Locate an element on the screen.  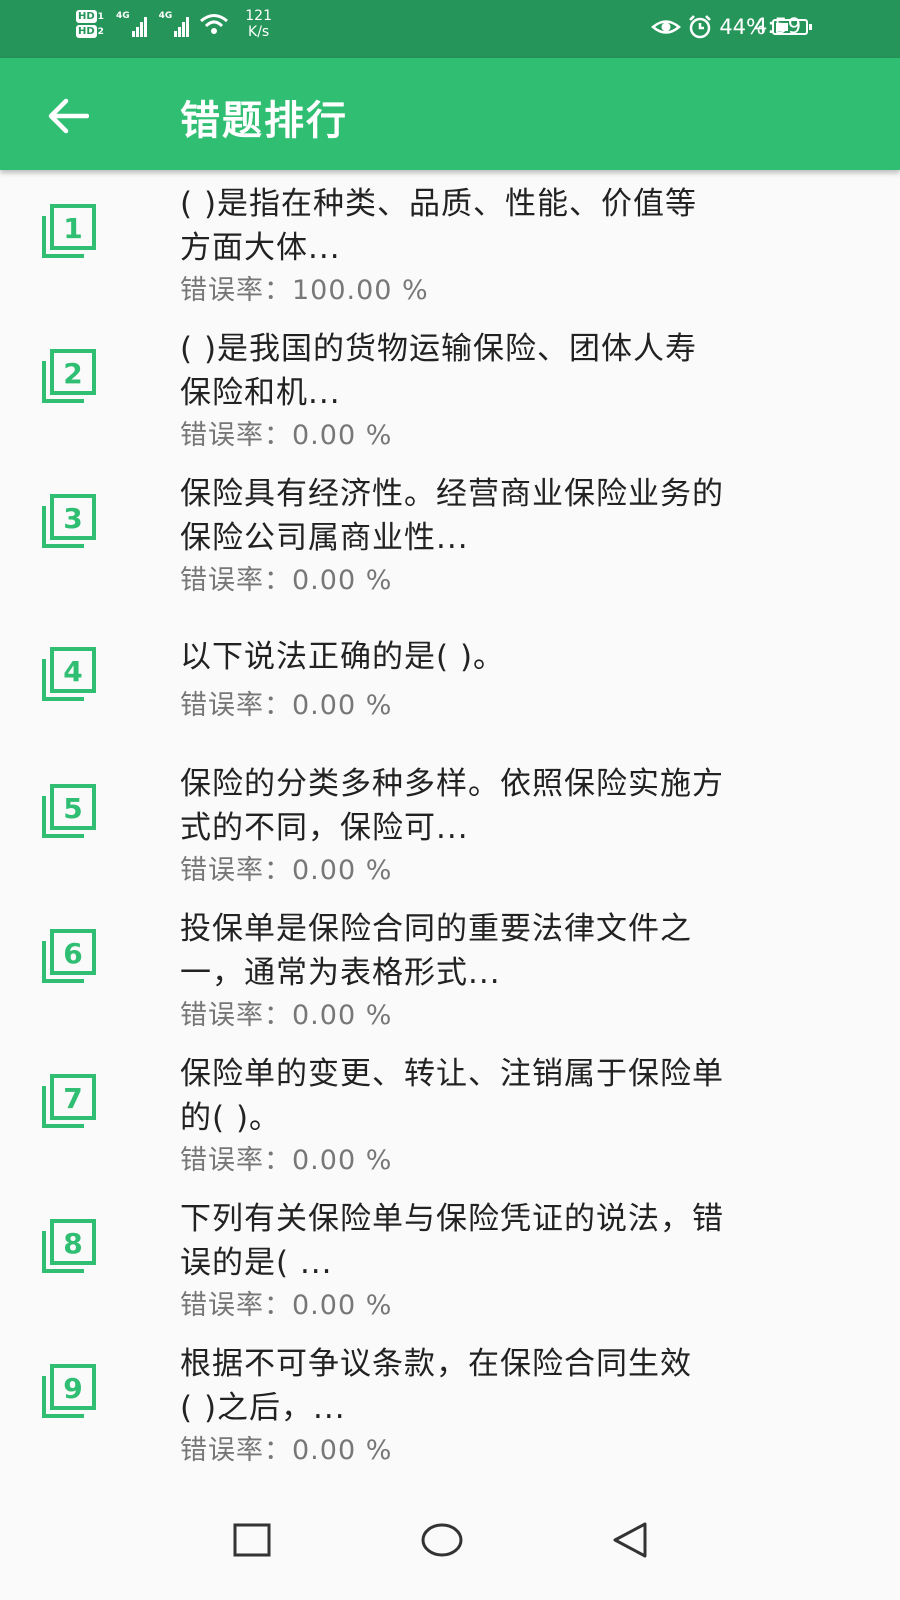
rank-icon: 3 is located at coordinates (69, 521).